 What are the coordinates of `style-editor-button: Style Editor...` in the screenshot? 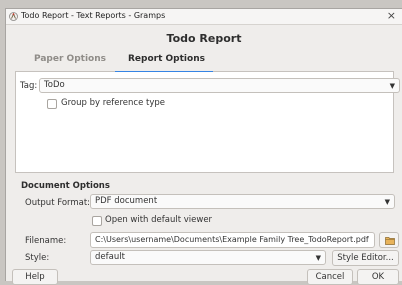 It's located at (365, 258).